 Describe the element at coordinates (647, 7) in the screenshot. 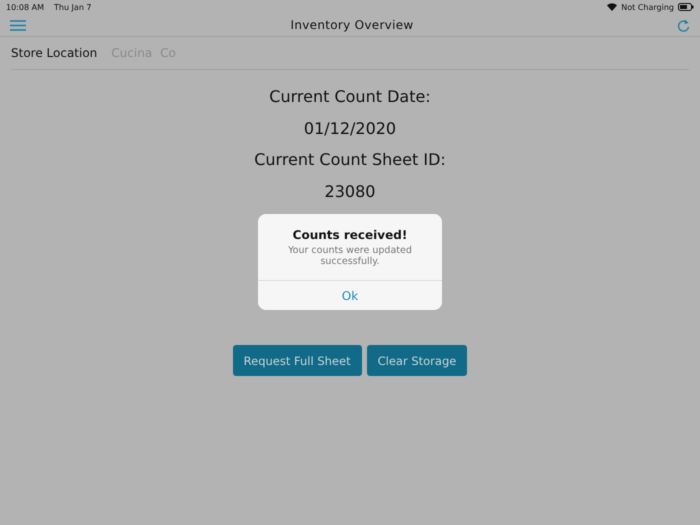

I see `charging-status: Not Charging` at that location.